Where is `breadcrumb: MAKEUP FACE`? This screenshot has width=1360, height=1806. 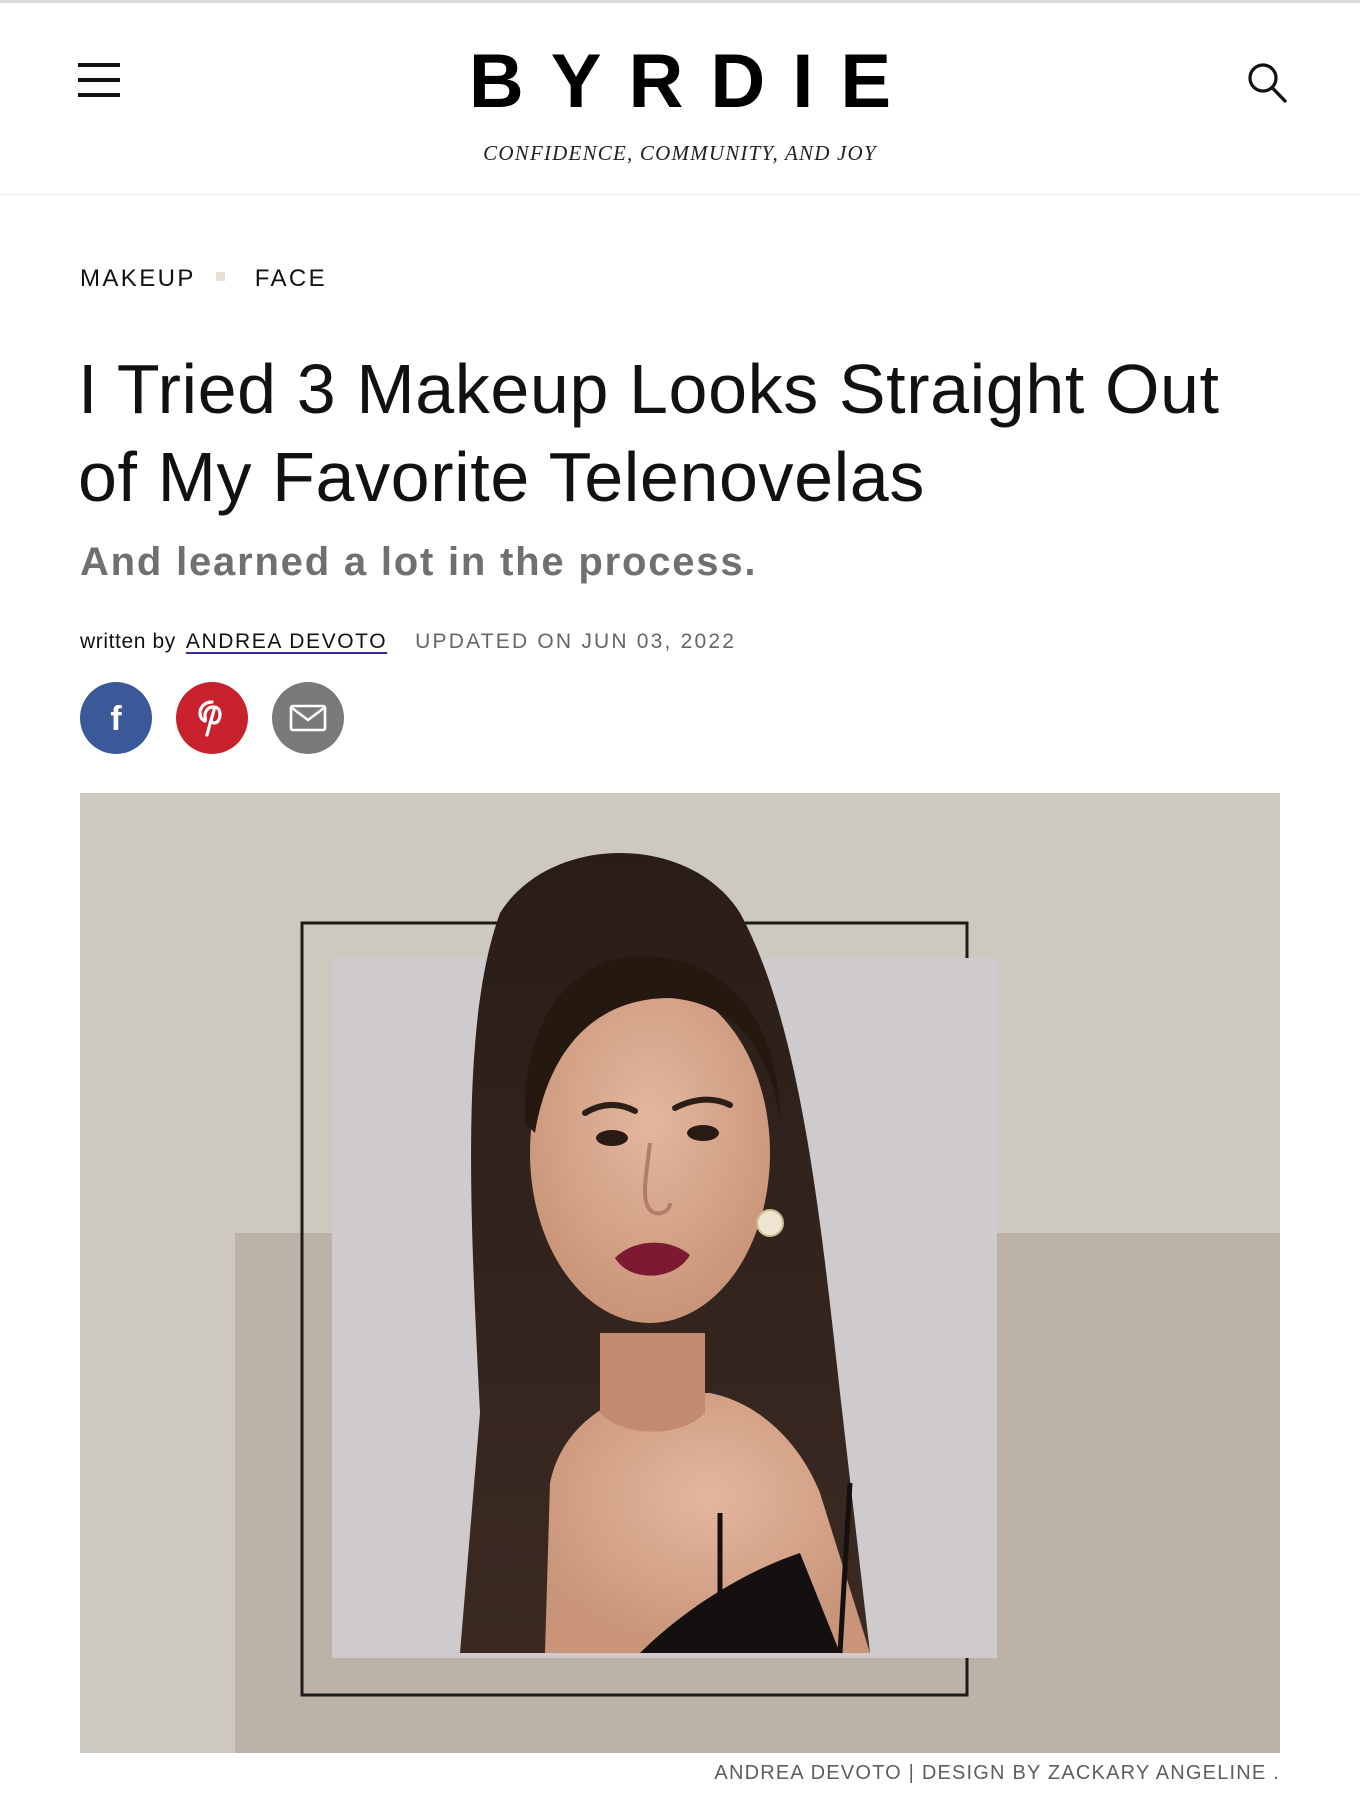
breadcrumb: MAKEUP FACE is located at coordinates (203, 279).